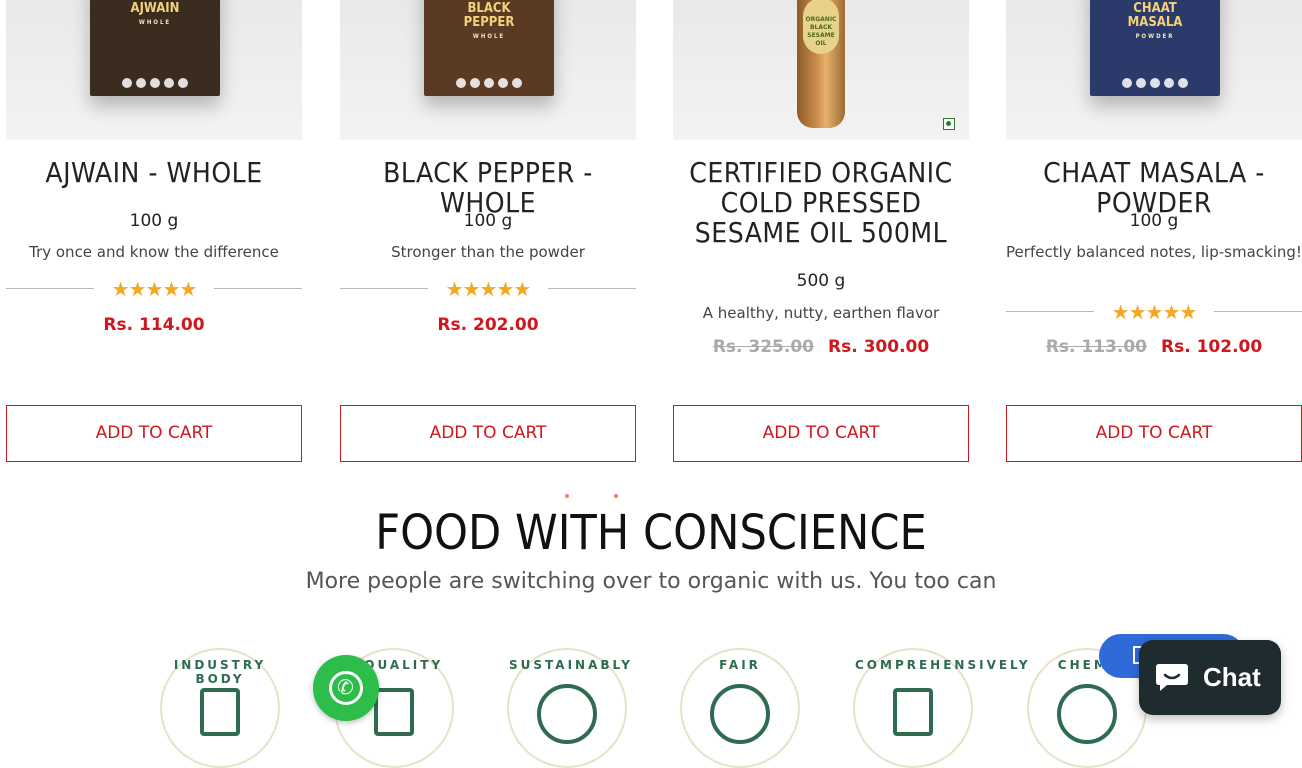  I want to click on box-label: AJWAIN WHOLE, so click(155, 14).